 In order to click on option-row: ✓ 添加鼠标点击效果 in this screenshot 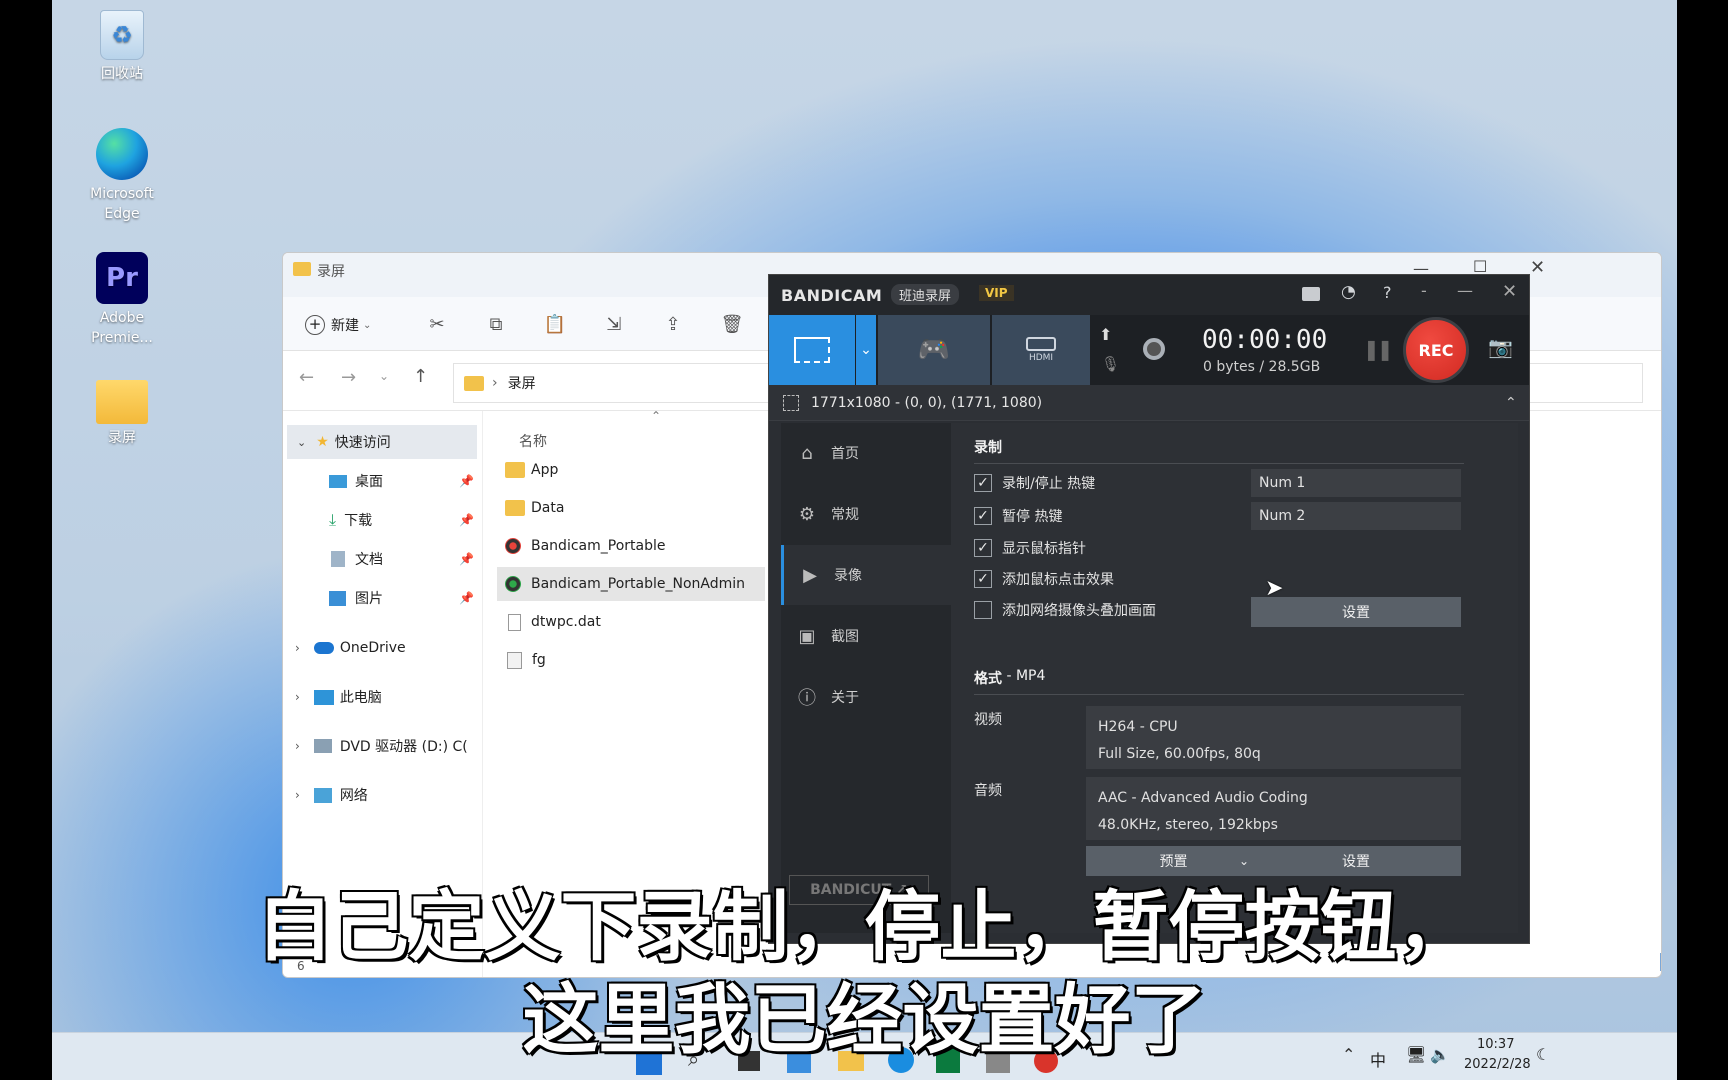, I will do `click(1044, 579)`.